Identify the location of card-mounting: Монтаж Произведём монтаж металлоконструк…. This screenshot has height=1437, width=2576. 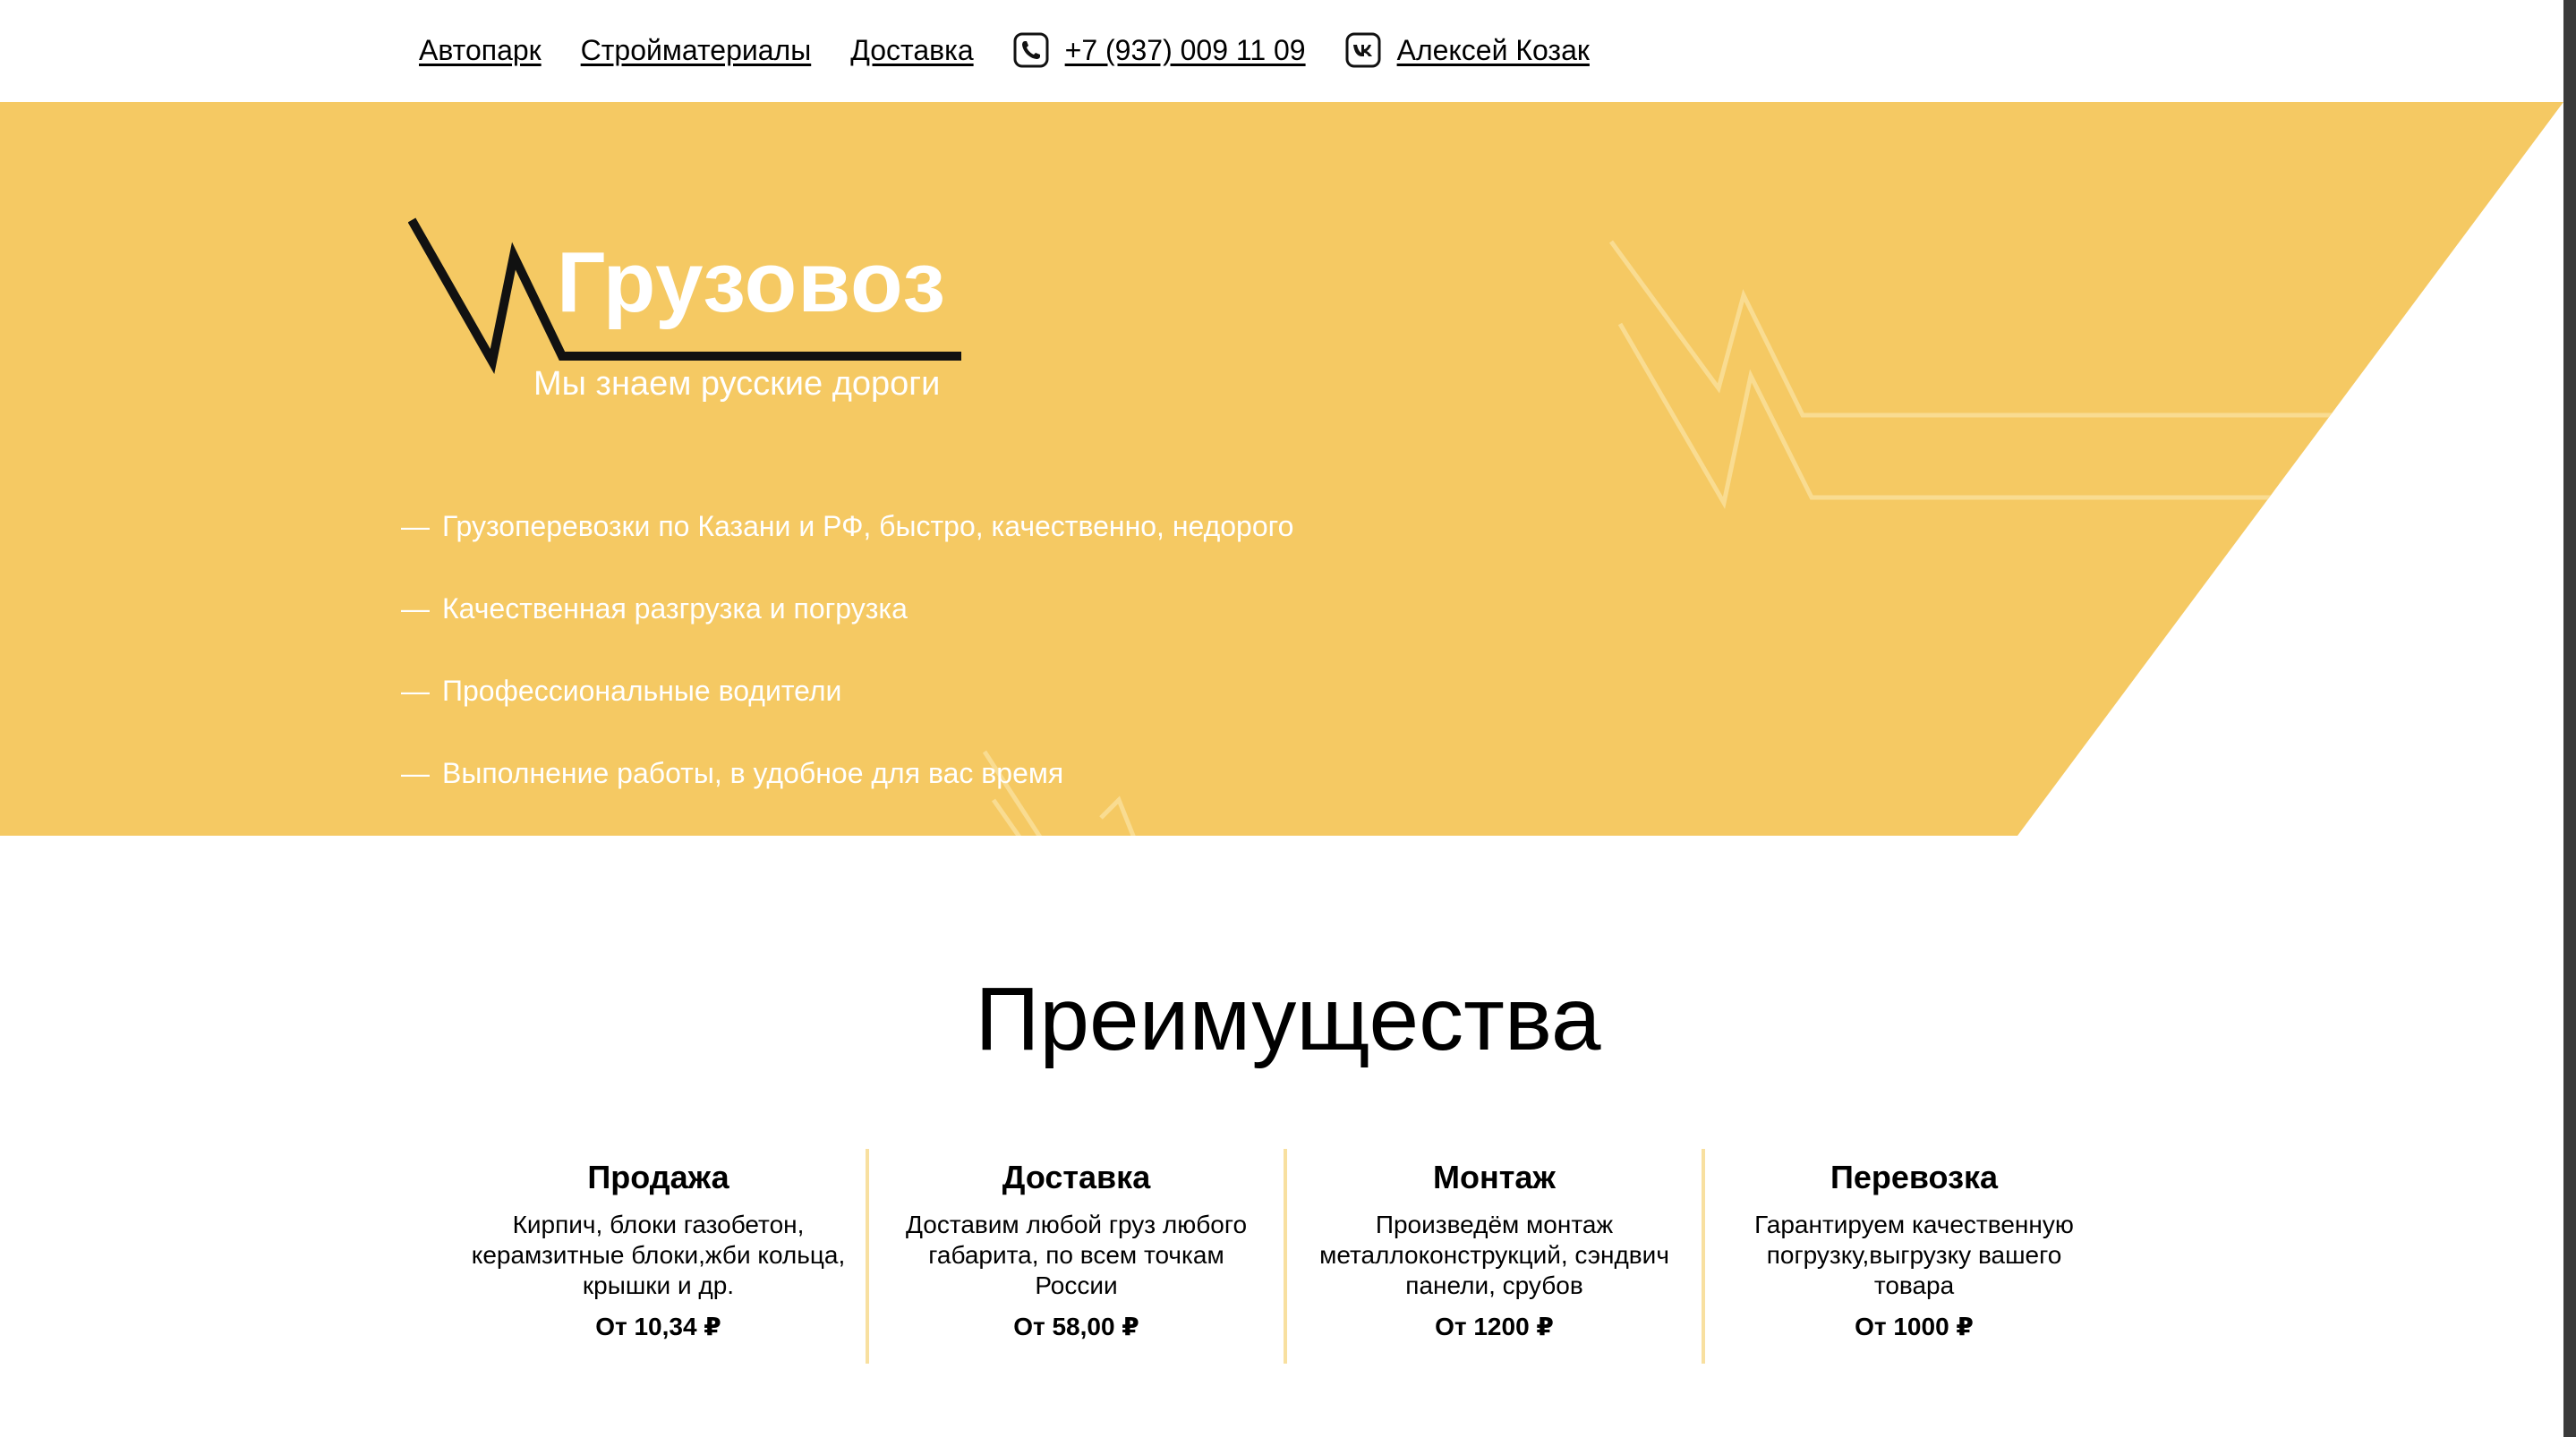
(1496, 1256).